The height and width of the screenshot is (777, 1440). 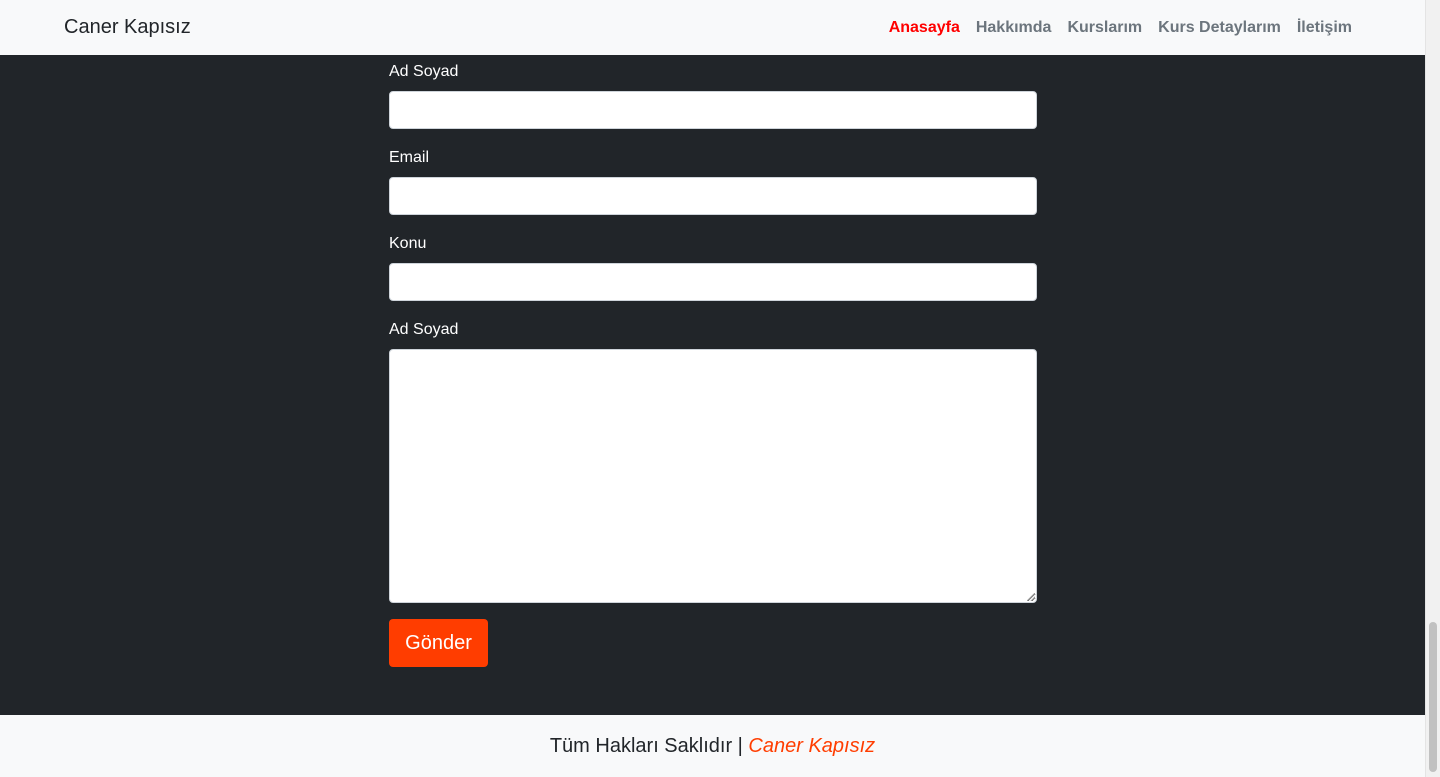 I want to click on nav-item-hakkimda: Hakkımda, so click(x=1014, y=27).